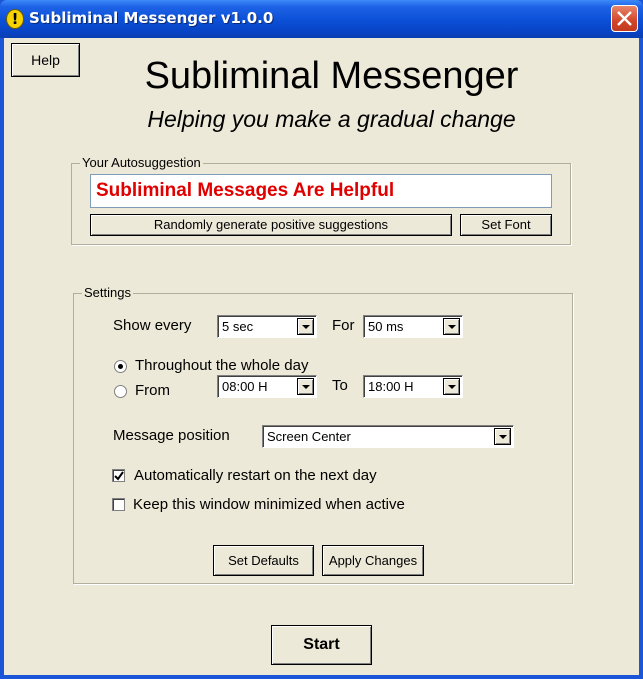 This screenshot has height=679, width=643. I want to click on auto-restart-checkbox, so click(118, 475).